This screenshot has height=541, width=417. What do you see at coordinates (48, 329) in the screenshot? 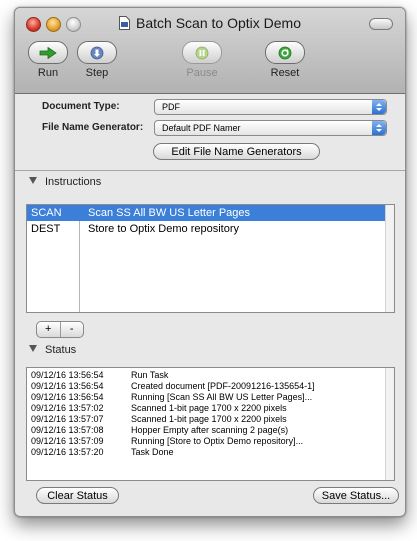
I see `add-instruction-button: +` at bounding box center [48, 329].